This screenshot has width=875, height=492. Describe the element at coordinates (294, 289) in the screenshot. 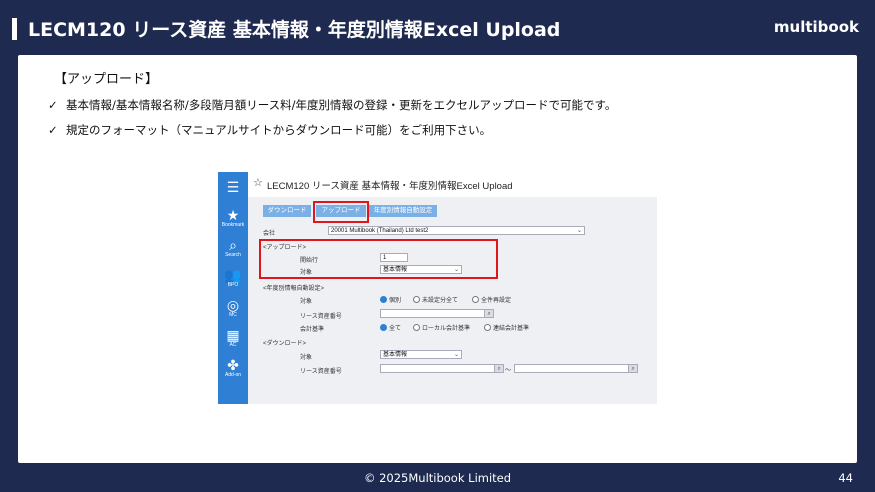

I see `year-auto-section-header: <年度別情報自動設定>` at that location.